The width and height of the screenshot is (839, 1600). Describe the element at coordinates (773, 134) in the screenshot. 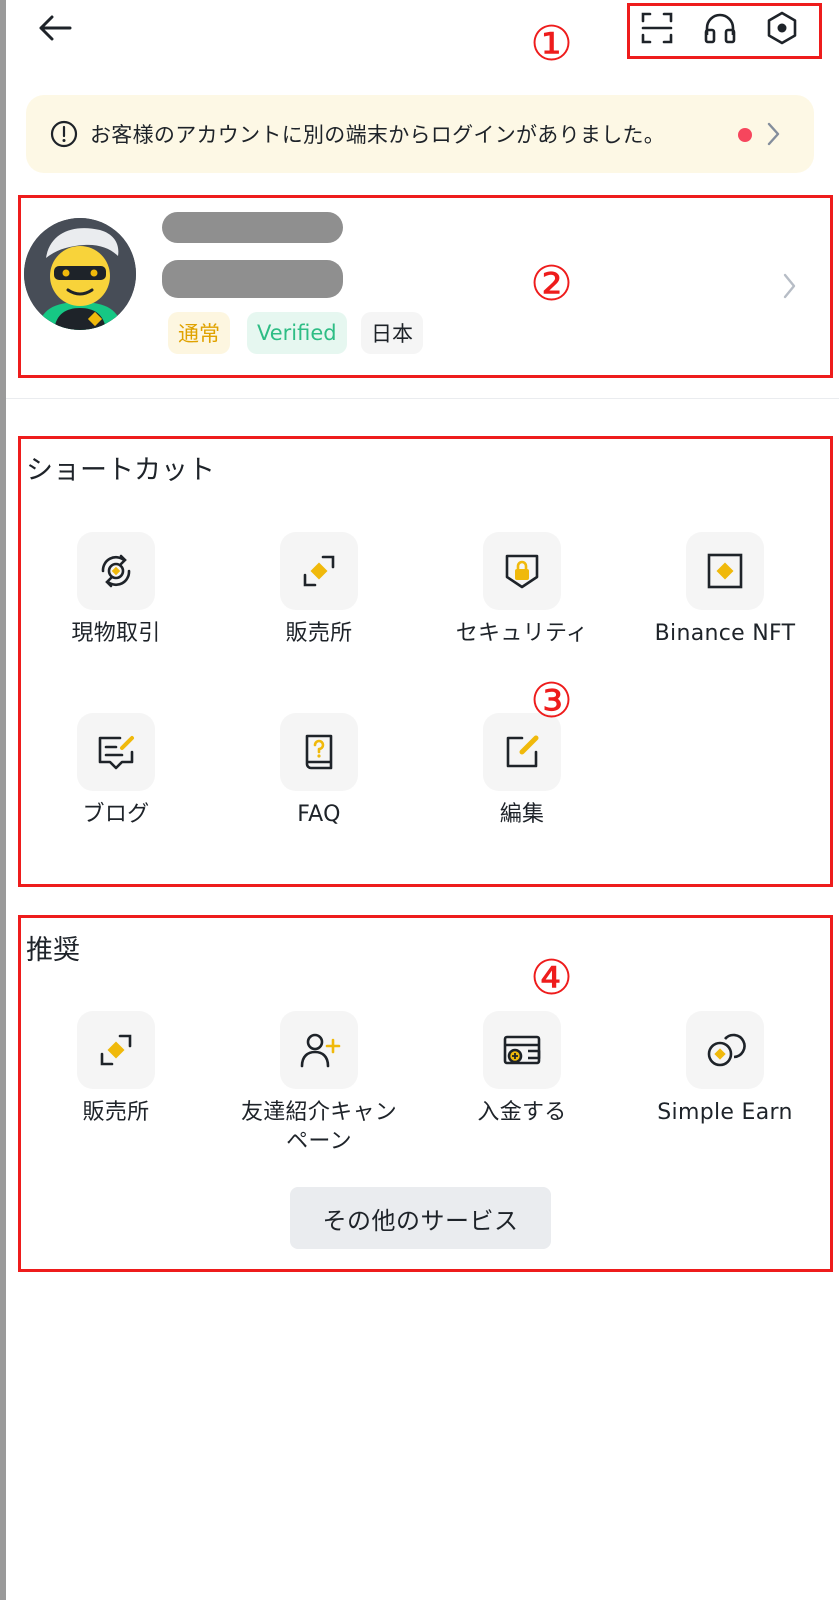

I see `chevron-right-icon` at that location.